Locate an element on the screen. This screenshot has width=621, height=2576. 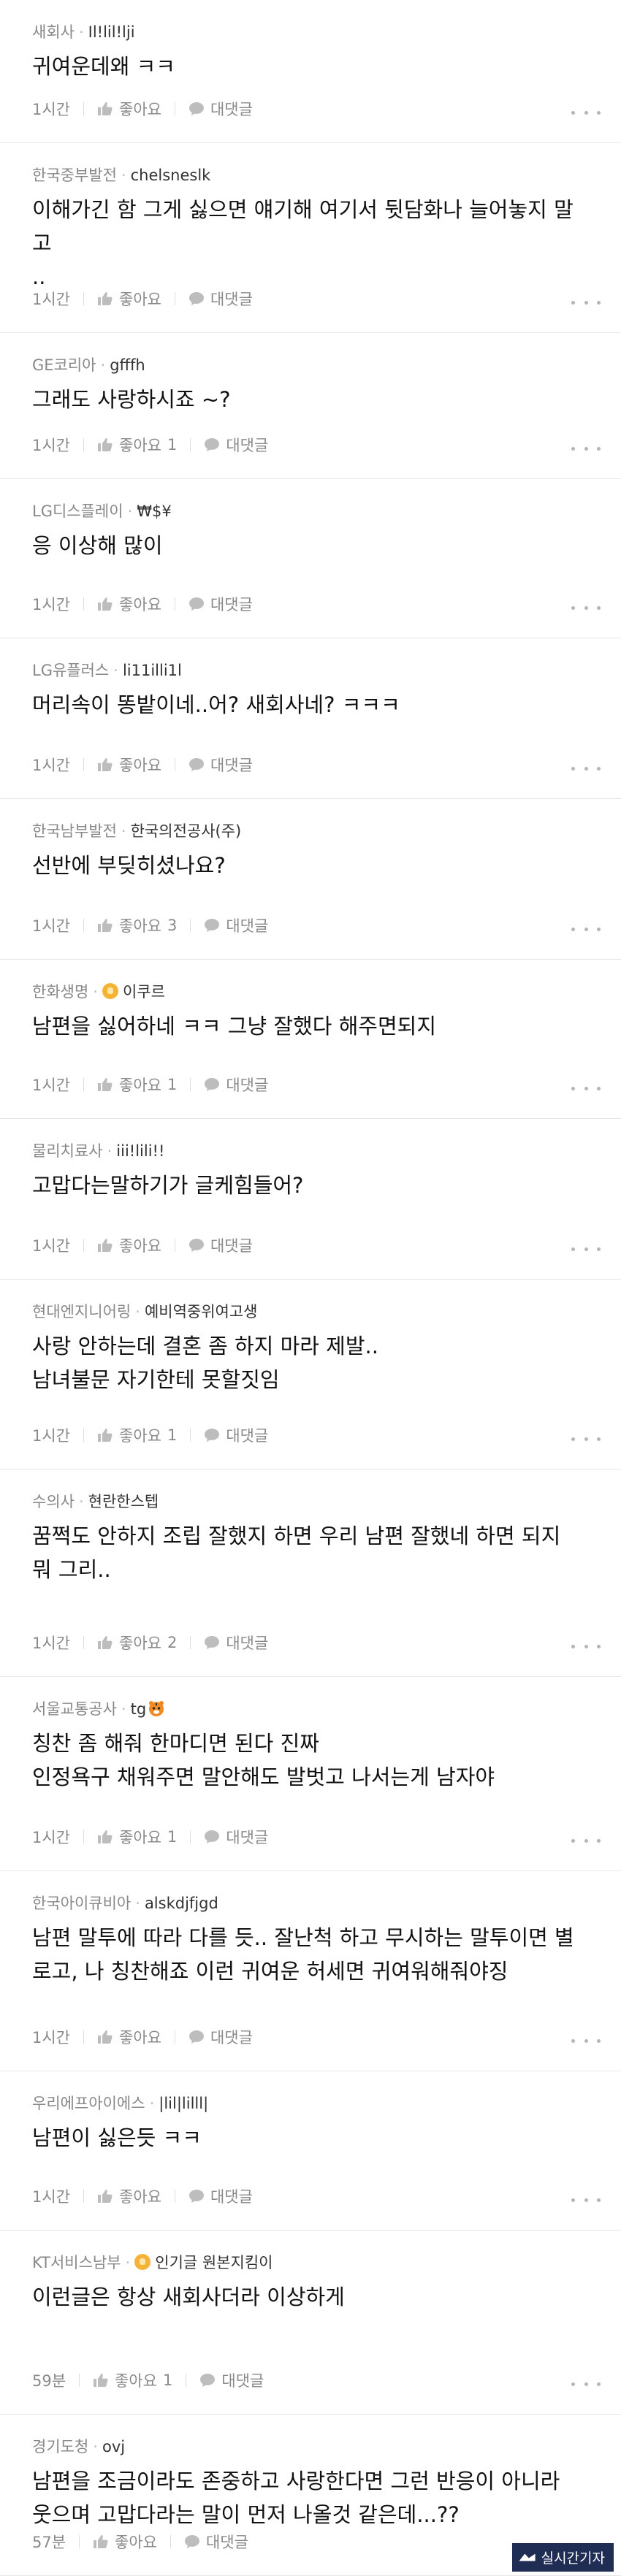
comment-meta: 새회사 · Il!lil!lji is located at coordinates (83, 31).